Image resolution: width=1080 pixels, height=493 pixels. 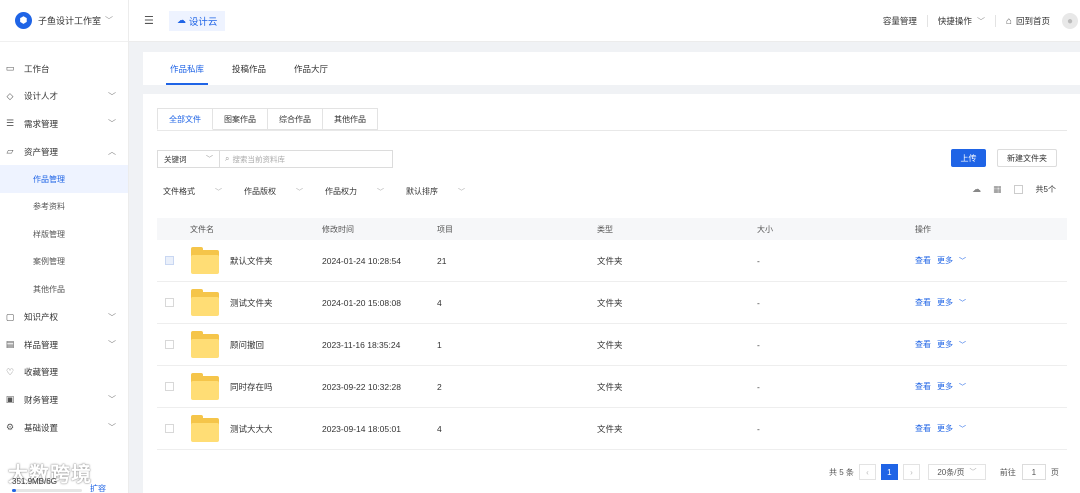 I want to click on menu-toggle-icon: ☰, so click(x=149, y=20).